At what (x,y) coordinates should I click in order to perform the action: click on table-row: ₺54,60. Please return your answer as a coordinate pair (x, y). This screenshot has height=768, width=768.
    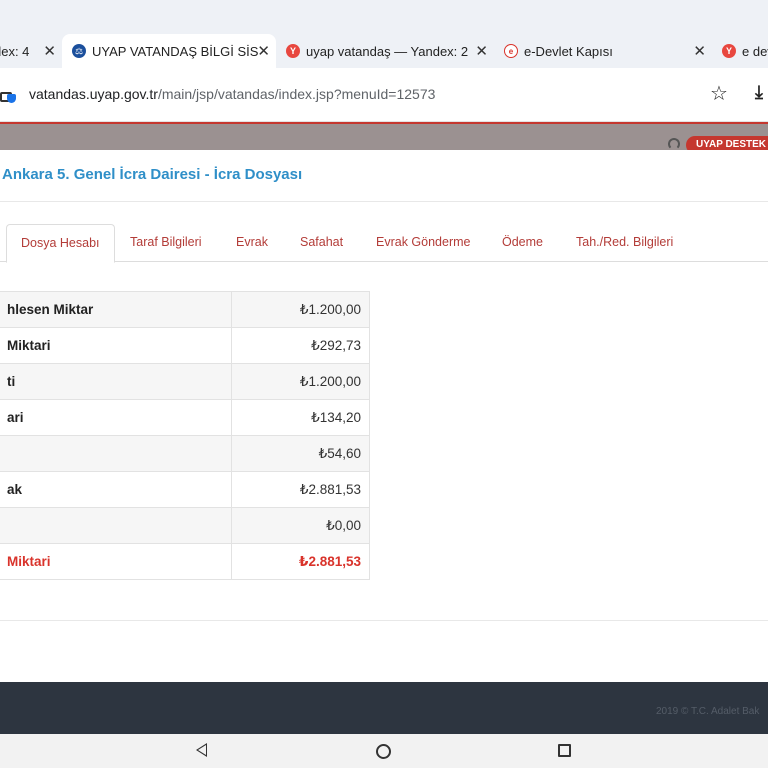
    Looking at the image, I should click on (185, 453).